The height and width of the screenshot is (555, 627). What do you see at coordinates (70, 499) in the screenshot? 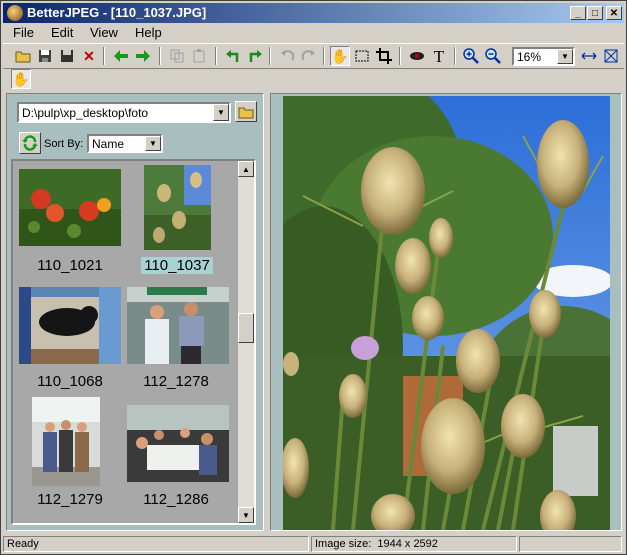
I see `thumbnail-caption: 112_1279` at bounding box center [70, 499].